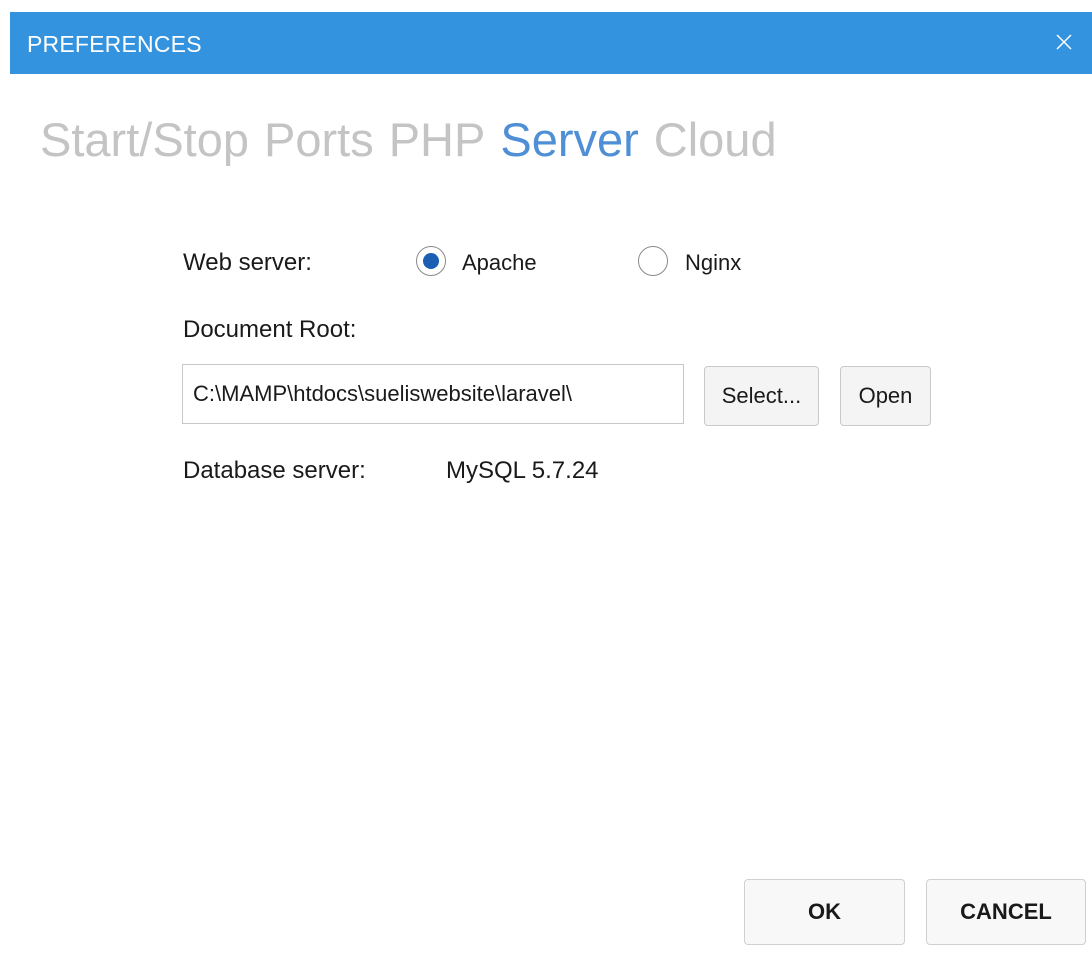 The height and width of the screenshot is (953, 1092). I want to click on radio-nginx-label: Nginx, so click(713, 263).